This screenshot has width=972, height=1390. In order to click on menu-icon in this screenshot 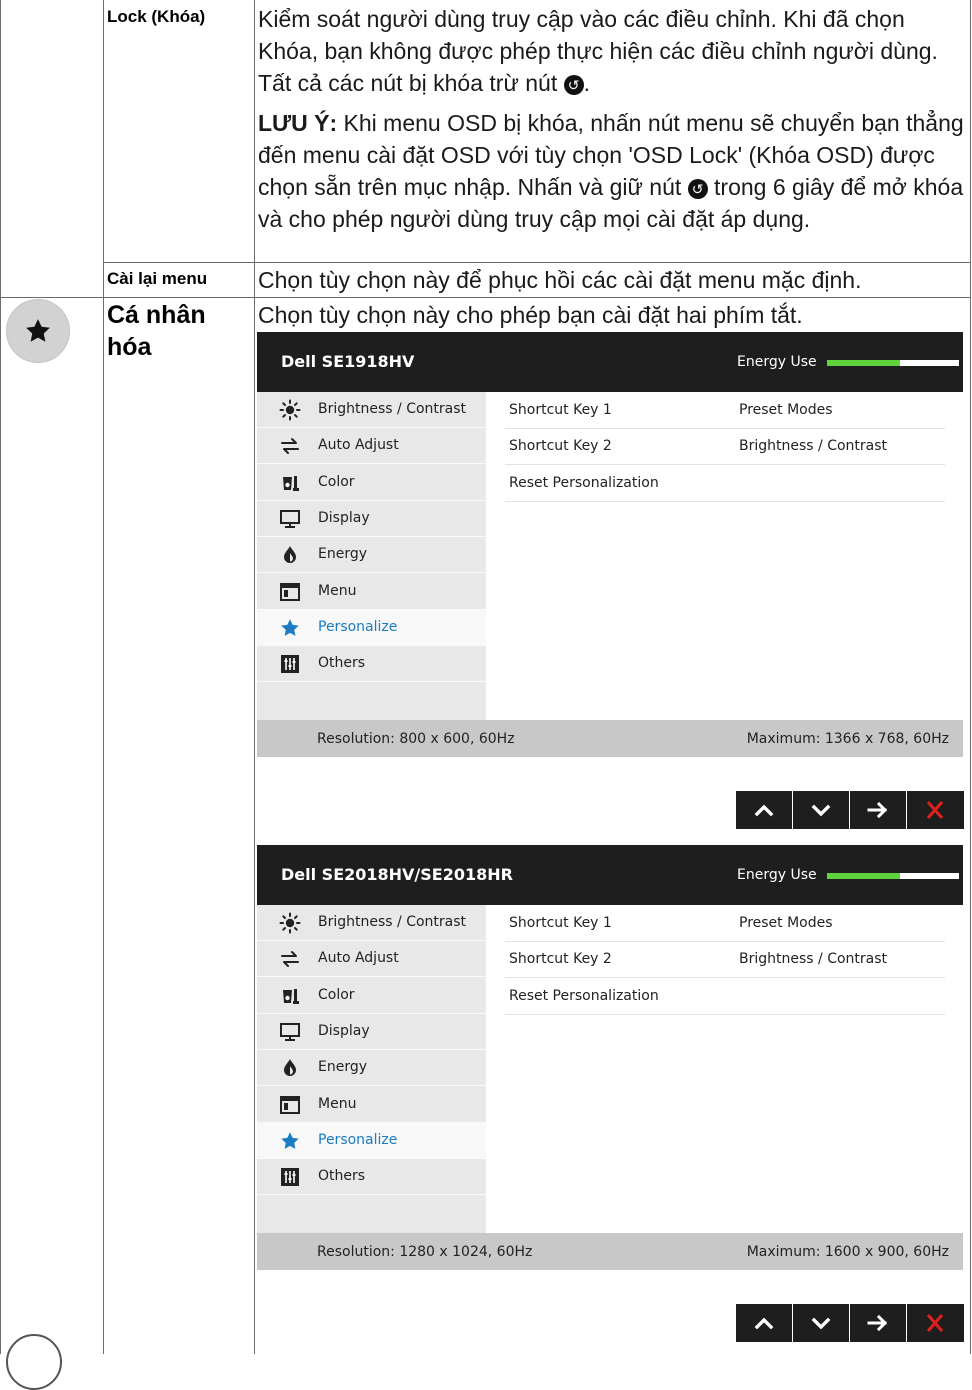, I will do `click(290, 1105)`.